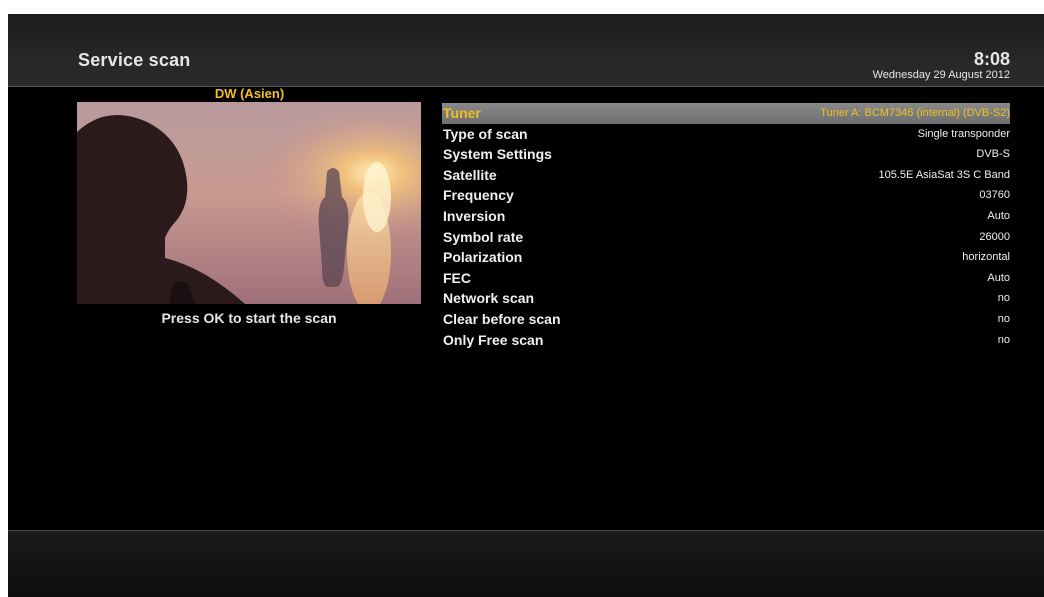  What do you see at coordinates (470, 174) in the screenshot?
I see `setting-label: Satellite` at bounding box center [470, 174].